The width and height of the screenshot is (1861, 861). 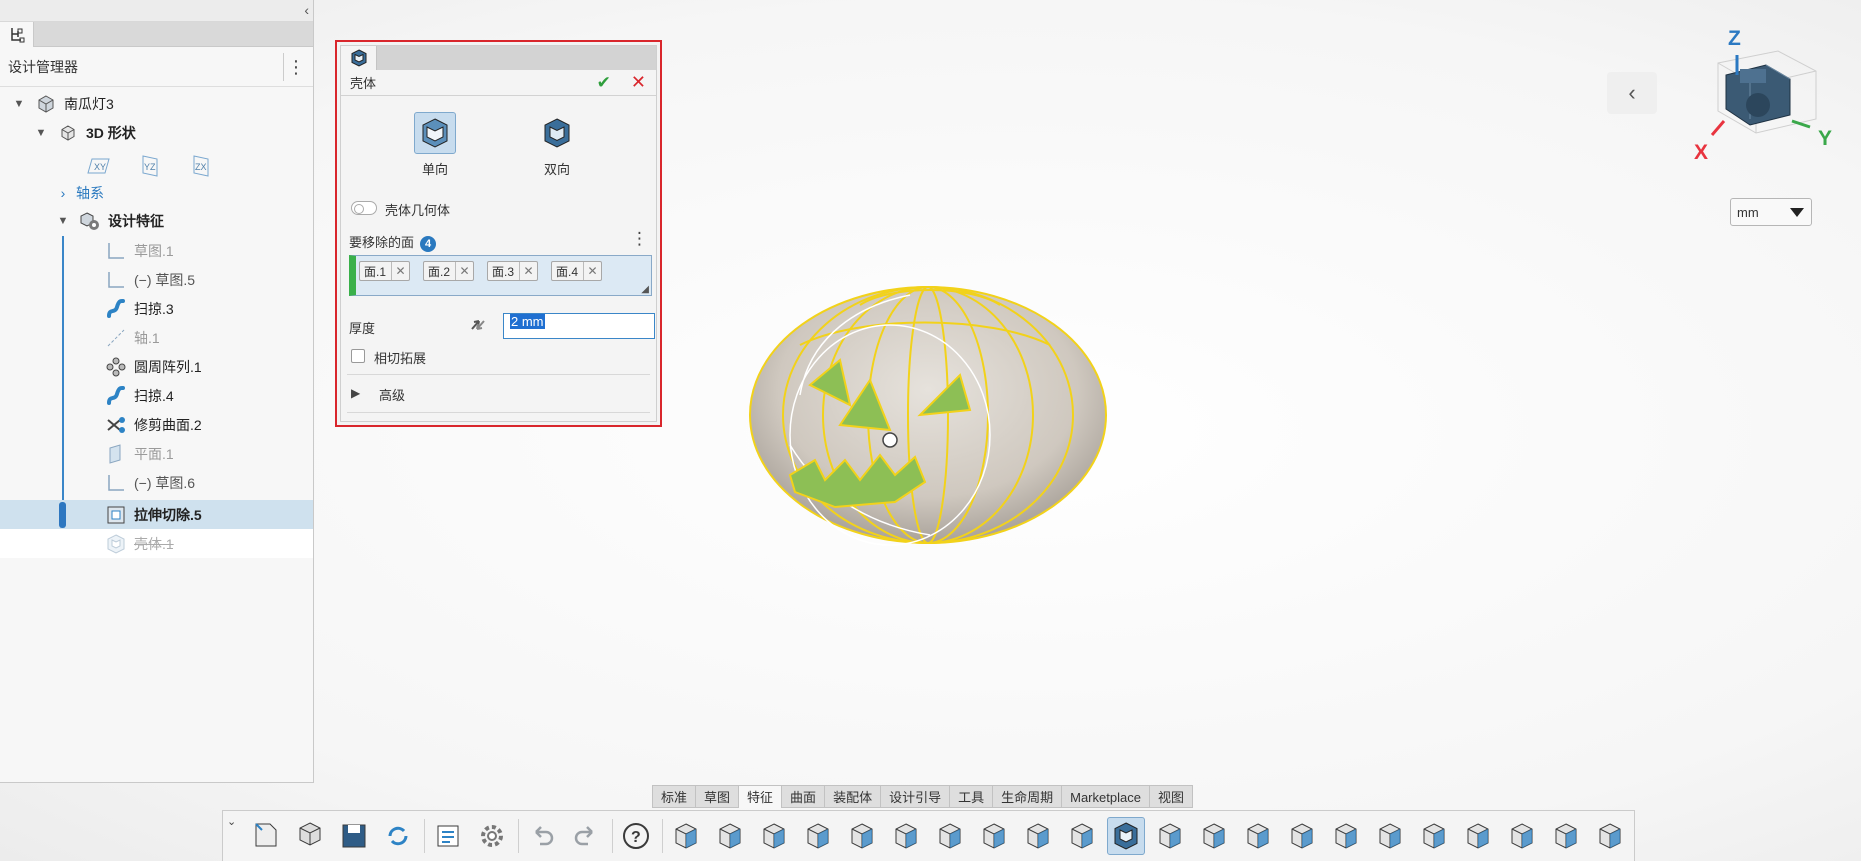 I want to click on faces-selection-box: 面.1 ✕ 面.2 ✕ 面.3 ✕ 面.4 ✕ ◢, so click(x=500, y=275).